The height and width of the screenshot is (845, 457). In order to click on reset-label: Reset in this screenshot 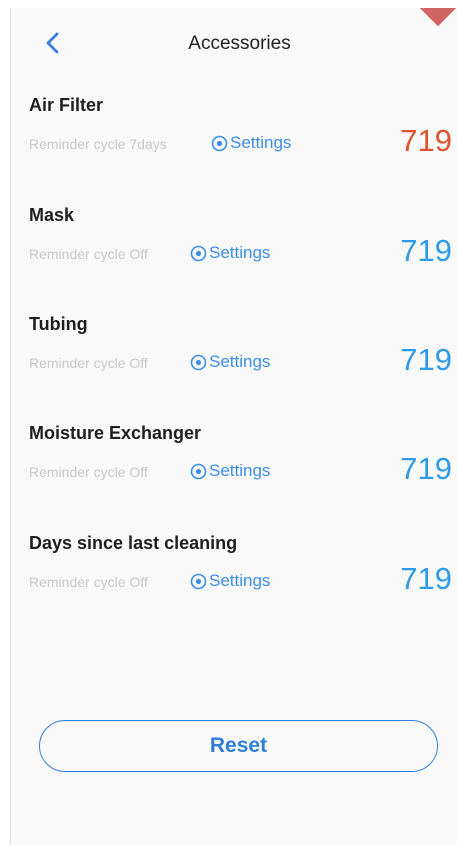, I will do `click(238, 745)`.